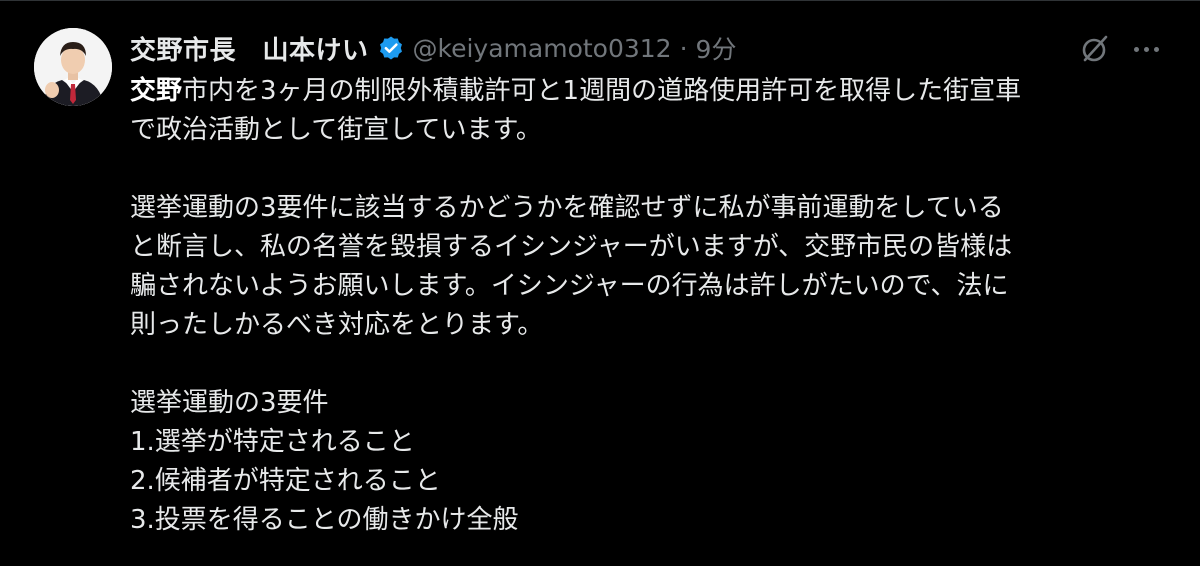 The width and height of the screenshot is (1200, 566). I want to click on tweet-line: 選挙運動の3要件に該当するかどうかを確認せずに私が事前運動をしている, so click(567, 208).